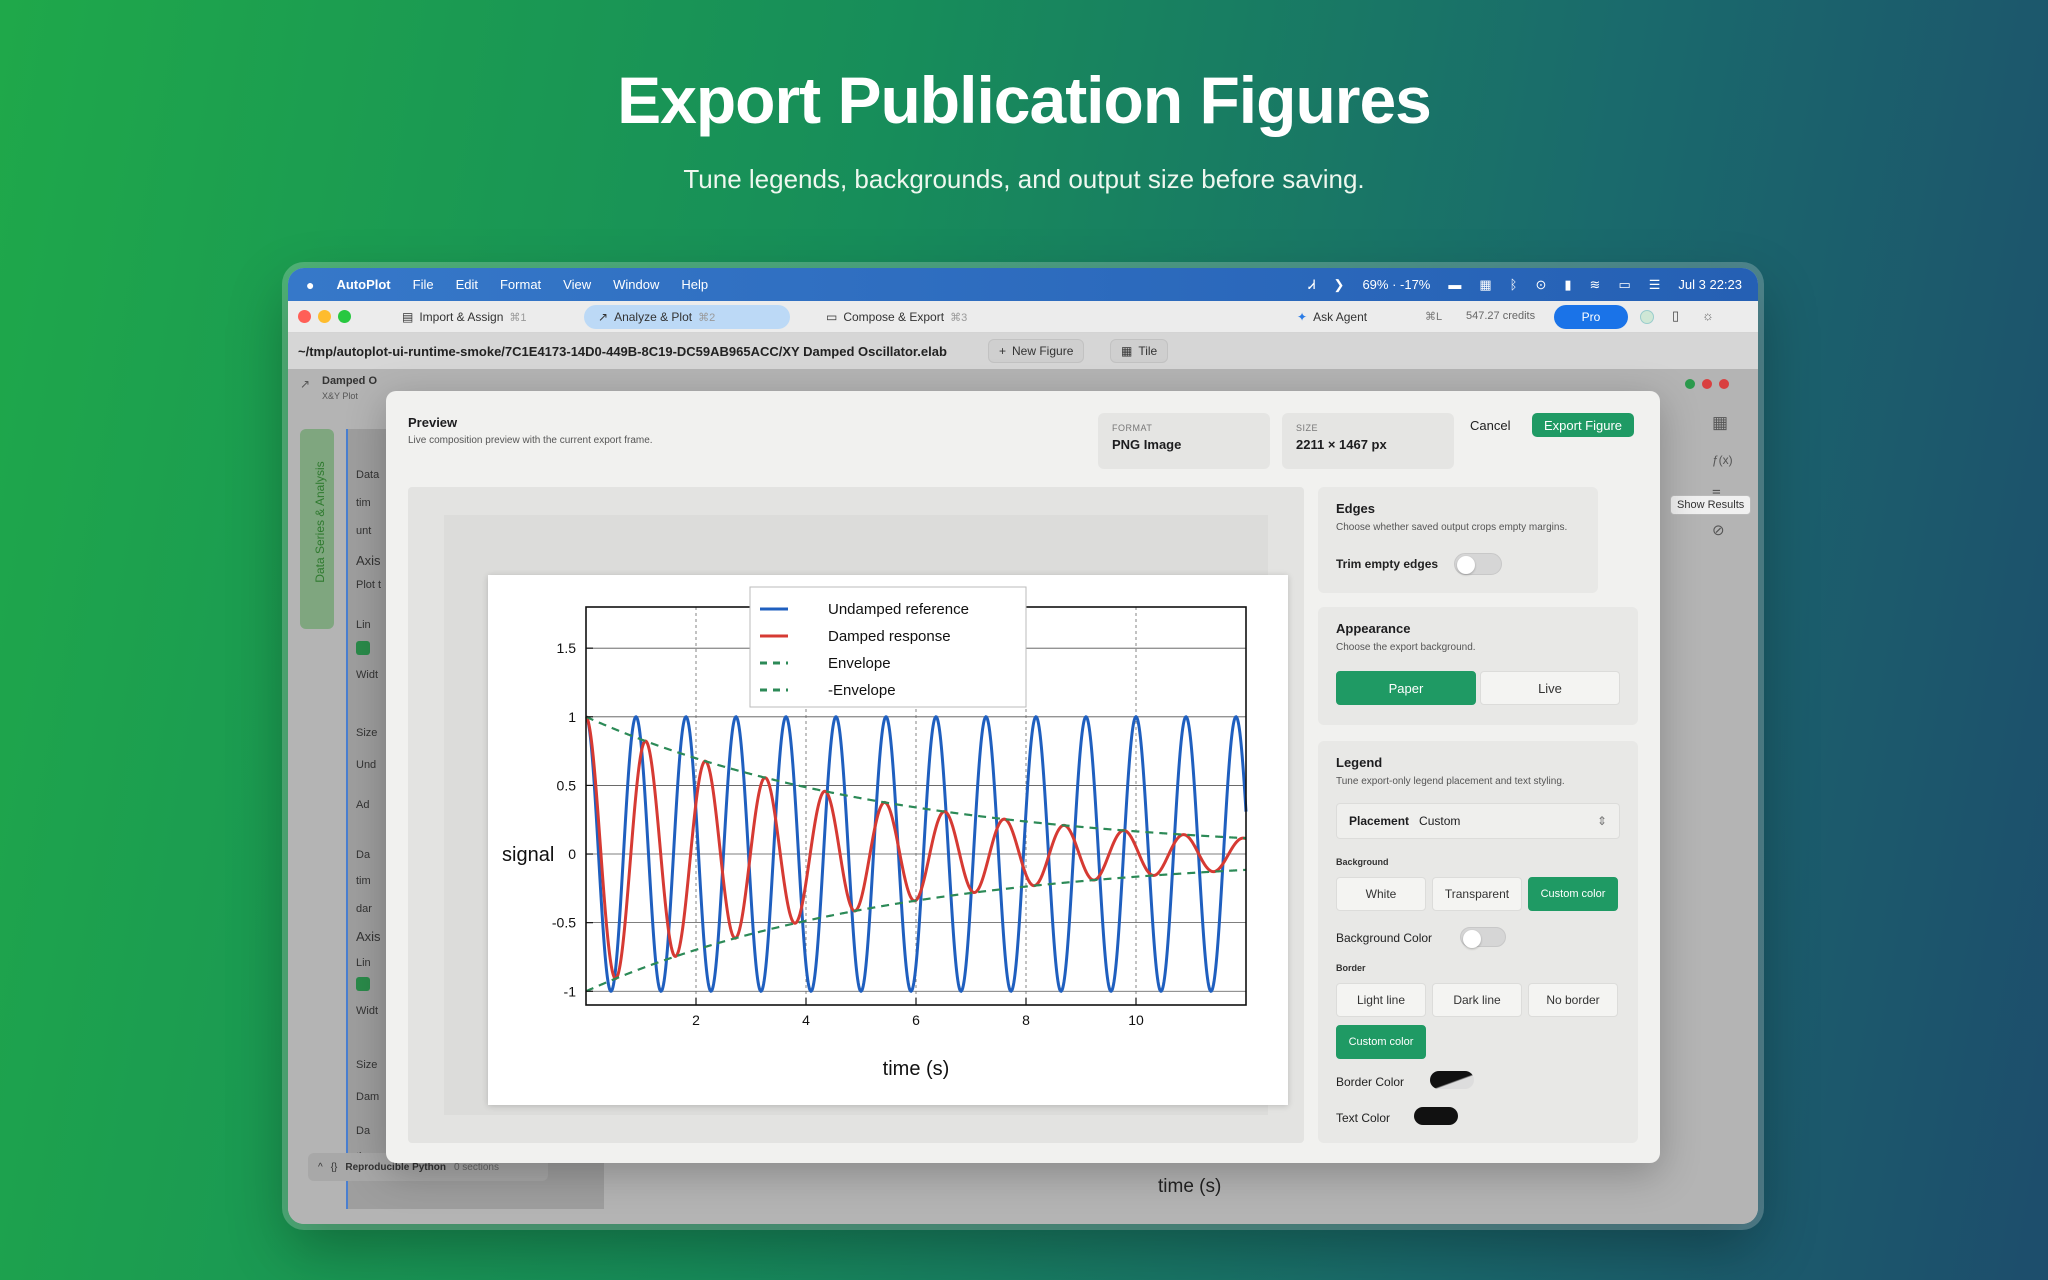  What do you see at coordinates (1406, 647) in the screenshot?
I see `appearance-desc: Choose the export background.` at bounding box center [1406, 647].